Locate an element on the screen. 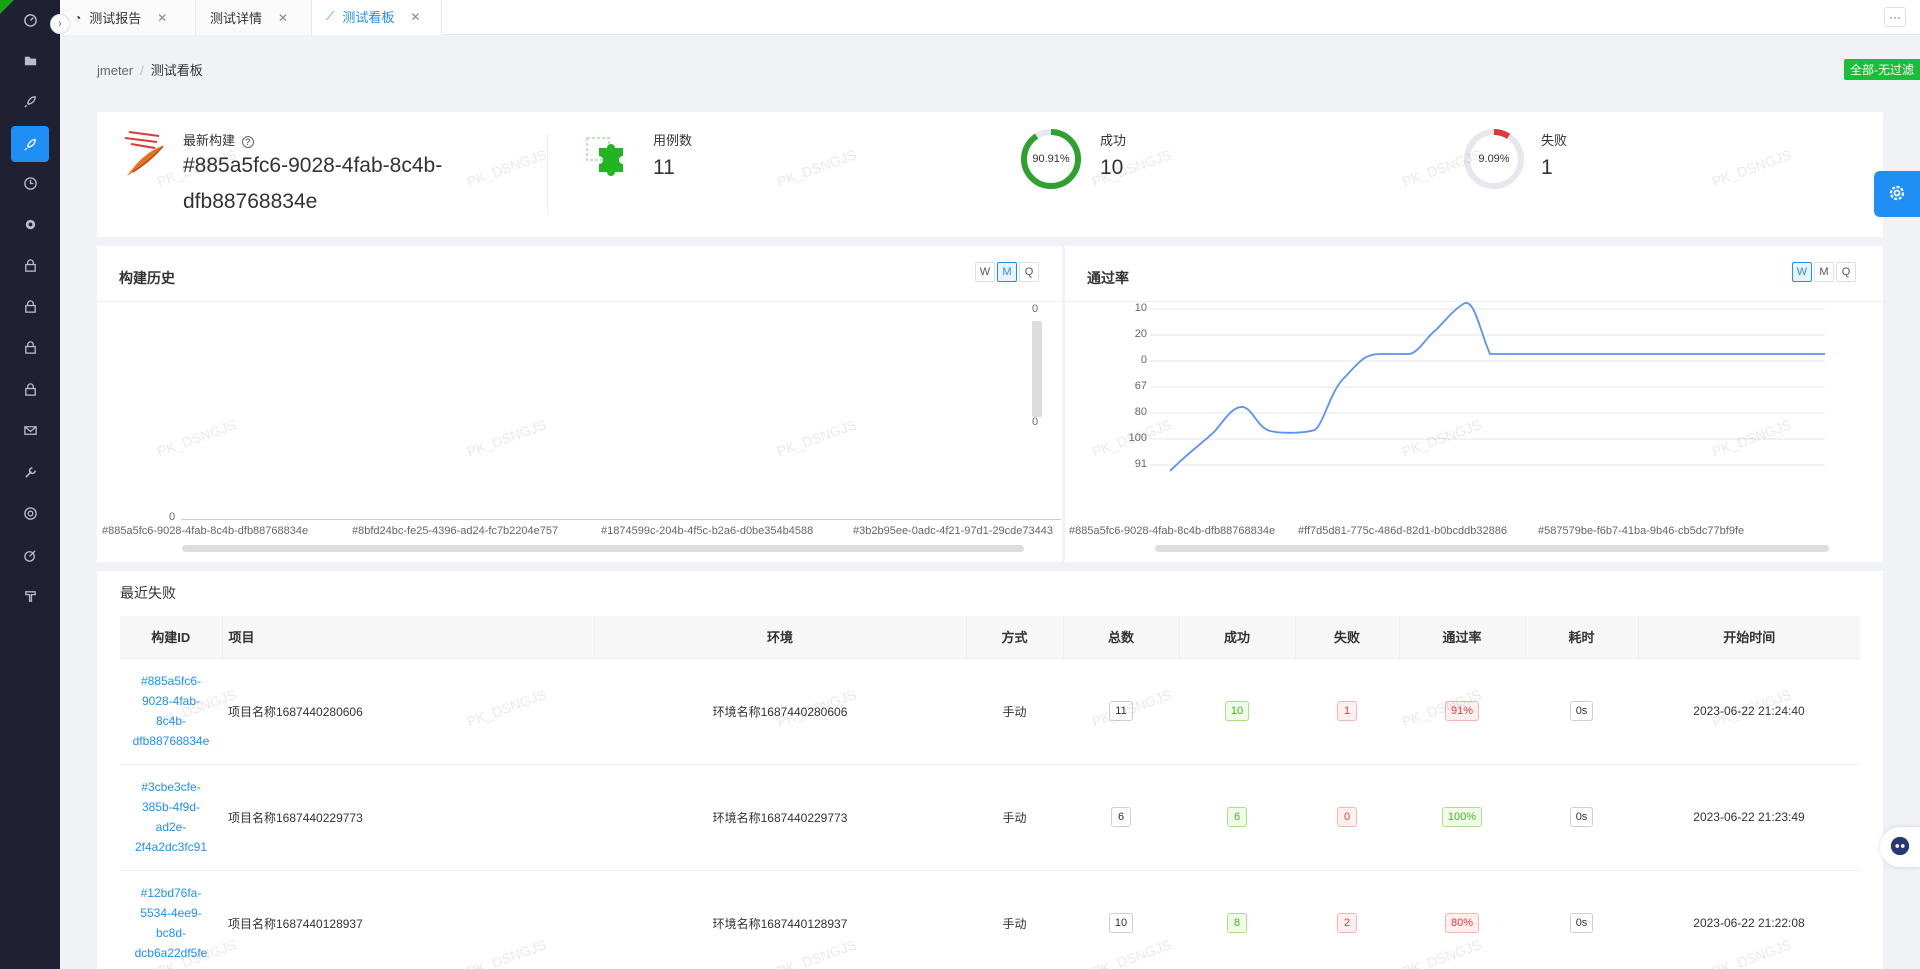 Image resolution: width=1920 pixels, height=969 pixels. dashboard-icon is located at coordinates (30, 21).